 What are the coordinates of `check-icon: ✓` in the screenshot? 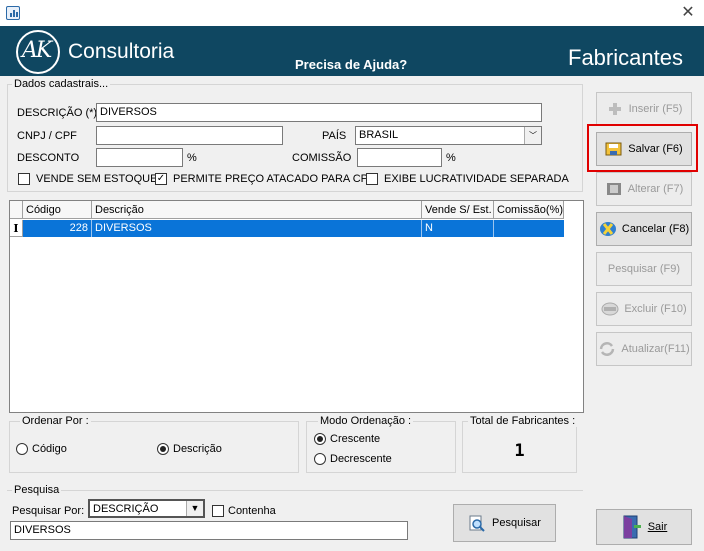 It's located at (161, 178).